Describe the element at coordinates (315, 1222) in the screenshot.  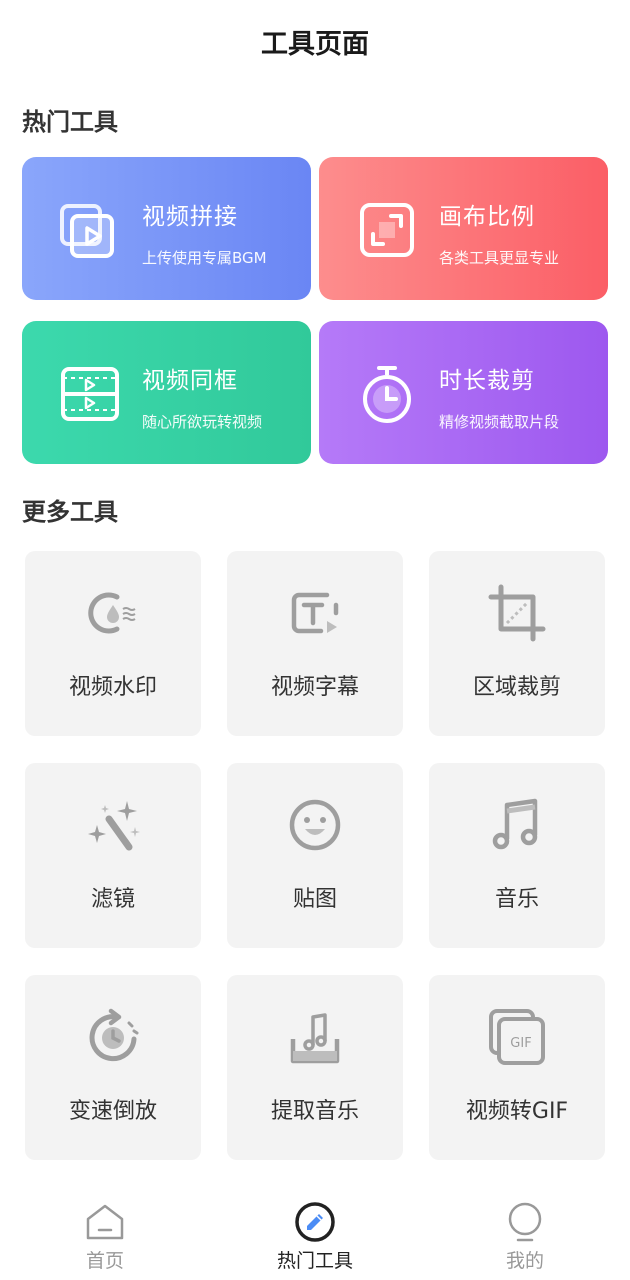
I see `hot-tools-icon` at that location.